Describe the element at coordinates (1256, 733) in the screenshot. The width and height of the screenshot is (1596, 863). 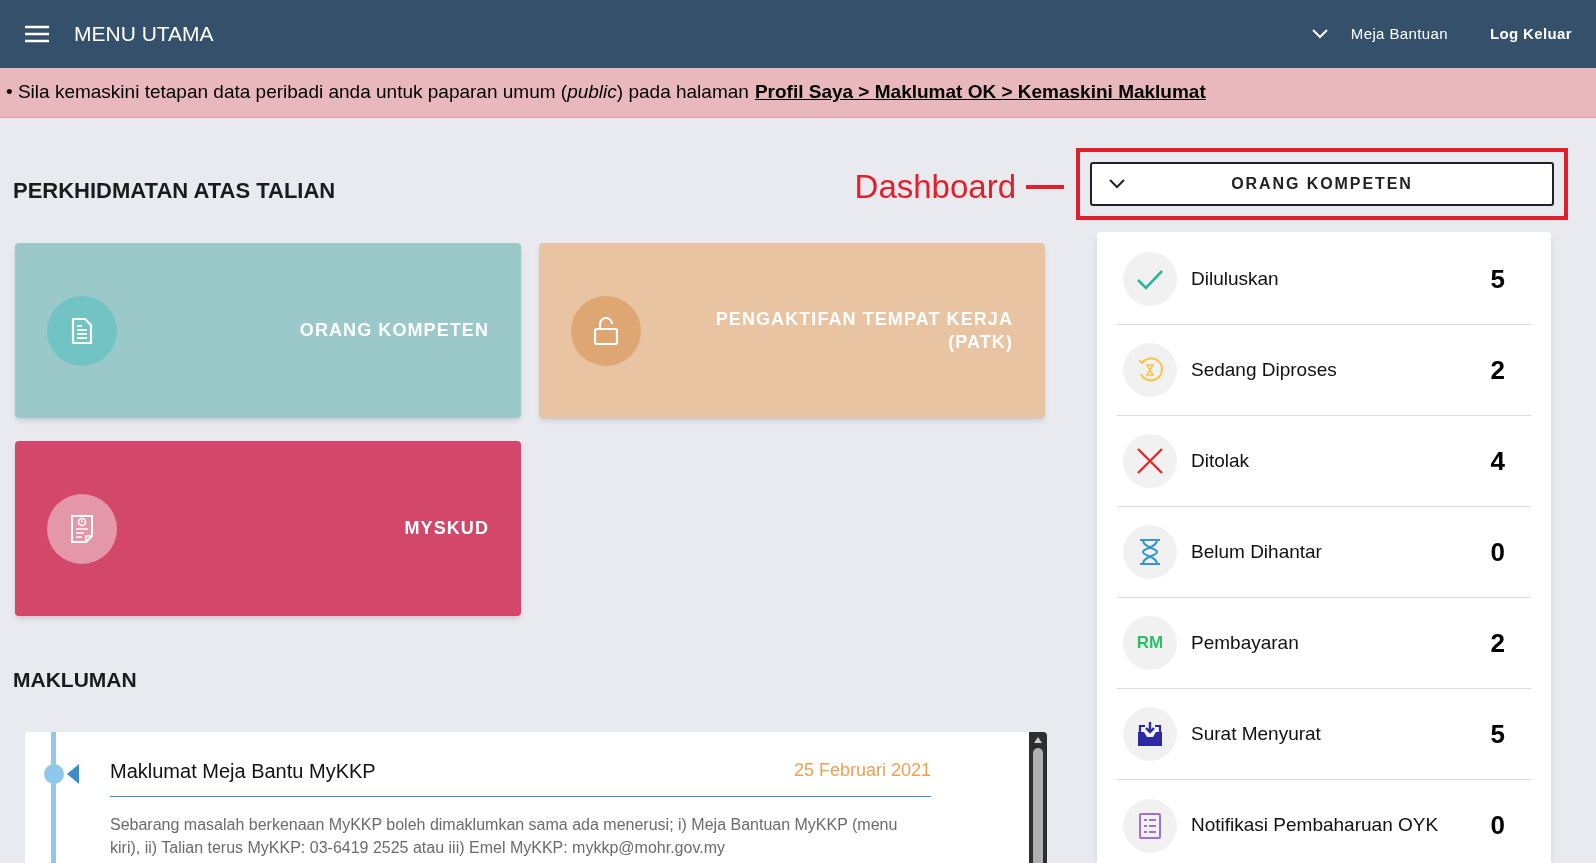
I see `status-label: Surat Menyurat` at that location.